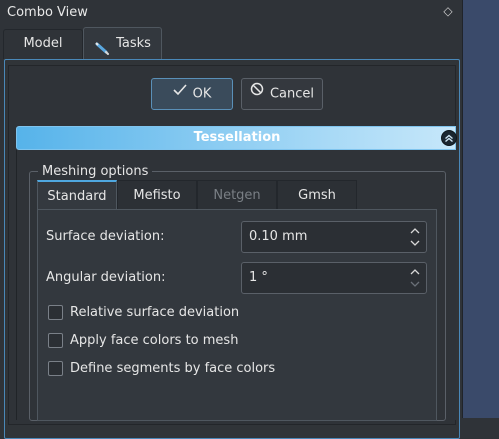 The image size is (499, 439). What do you see at coordinates (77, 194) in the screenshot?
I see `tab-standard: Standard` at bounding box center [77, 194].